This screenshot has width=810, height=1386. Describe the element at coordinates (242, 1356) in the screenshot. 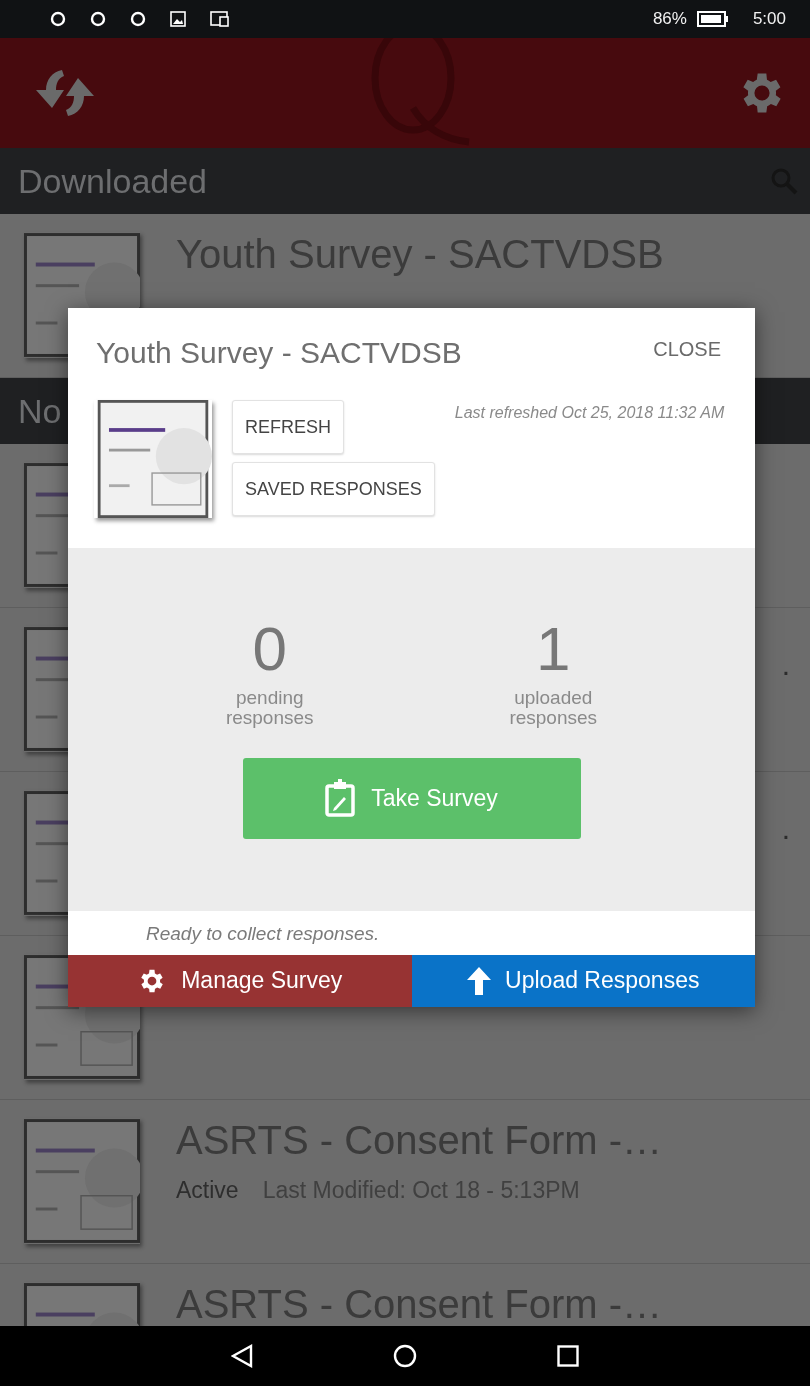

I see `back-icon` at that location.